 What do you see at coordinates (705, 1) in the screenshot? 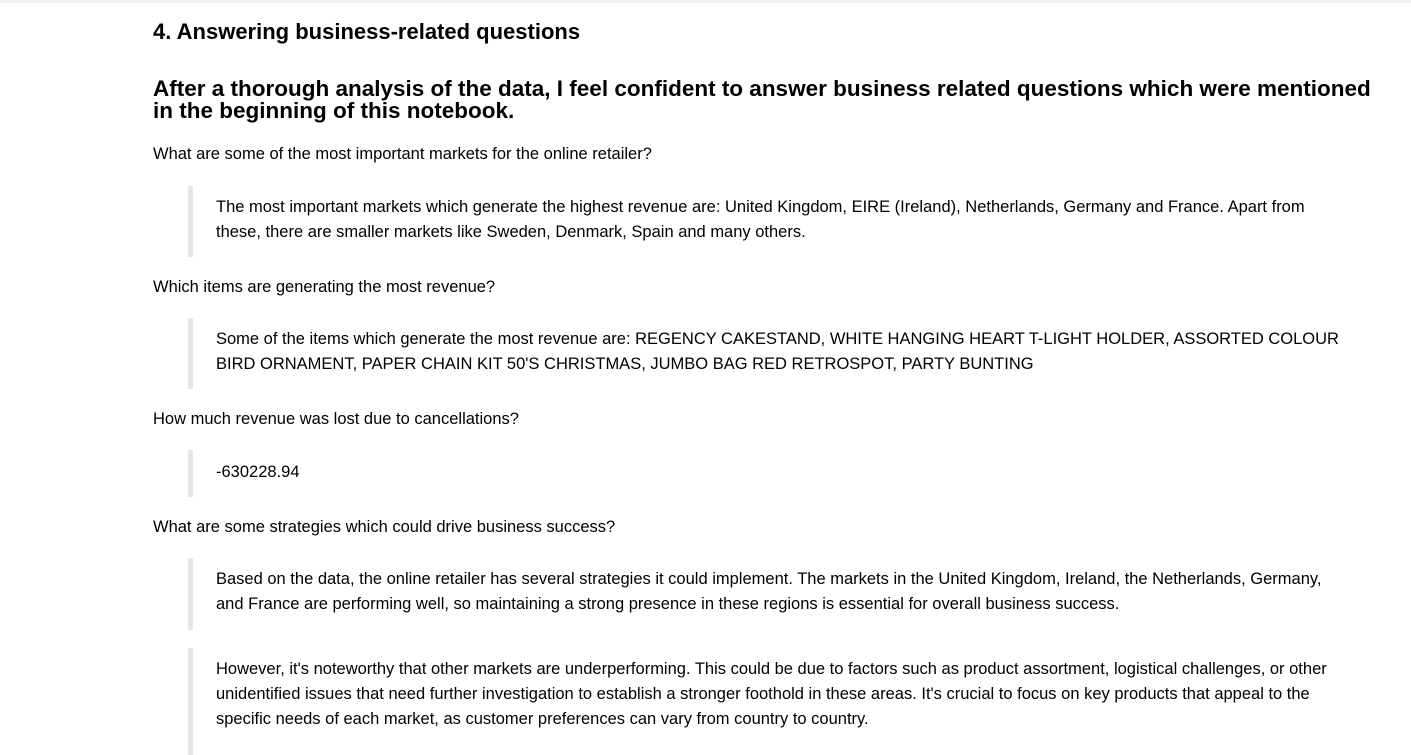
I see `top-divider` at bounding box center [705, 1].